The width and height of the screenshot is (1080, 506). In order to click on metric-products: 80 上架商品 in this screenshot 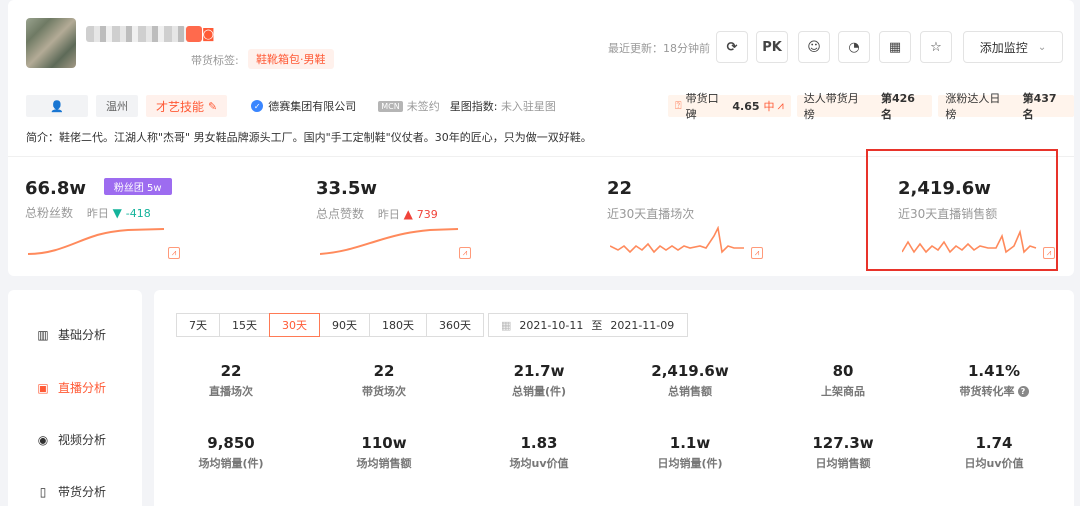, I will do `click(843, 380)`.